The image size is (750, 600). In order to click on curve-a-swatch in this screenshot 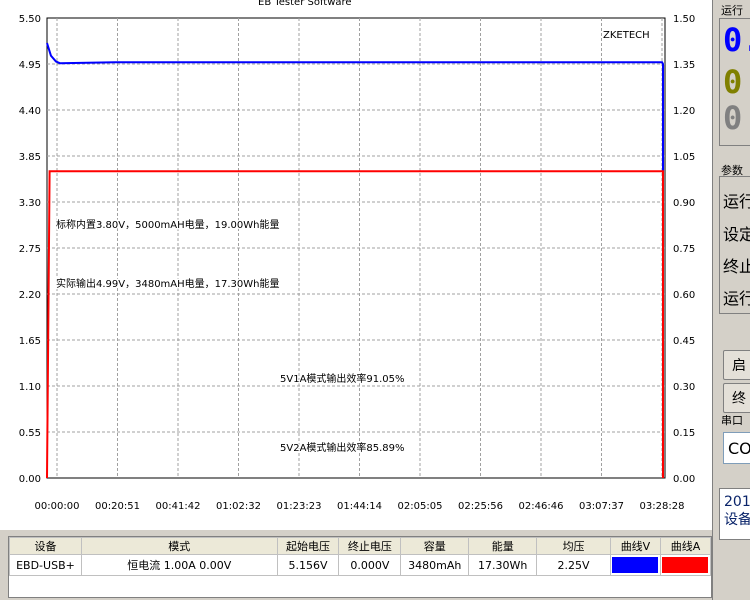, I will do `click(685, 565)`.